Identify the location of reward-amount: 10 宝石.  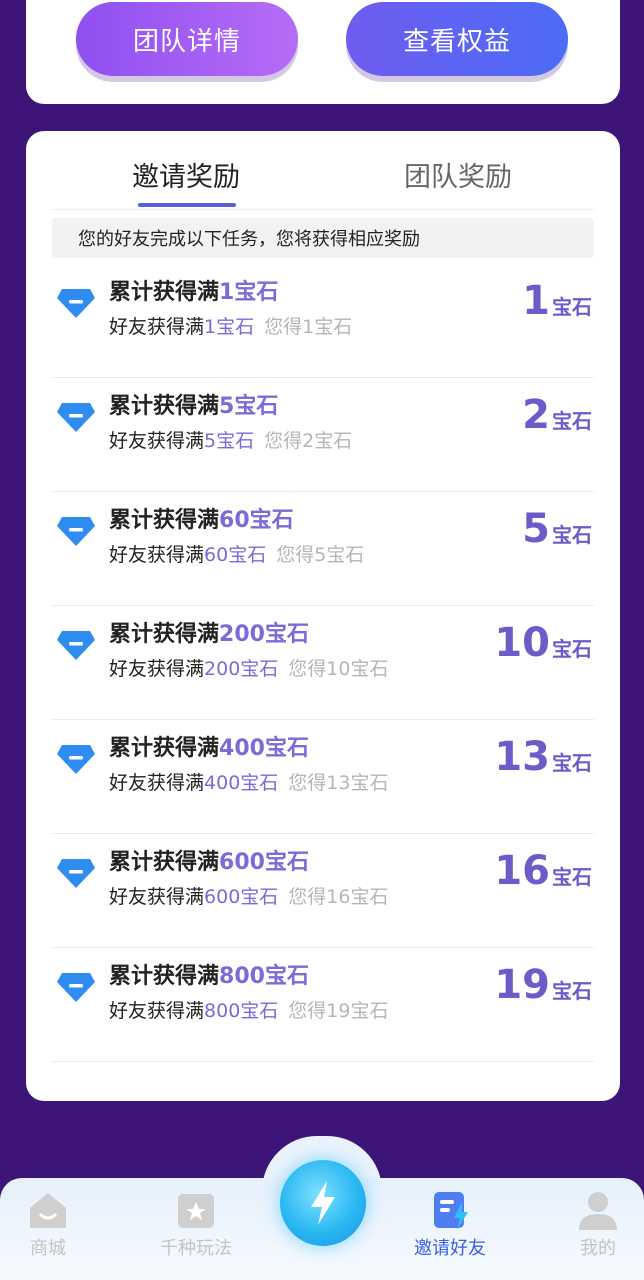
(543, 643).